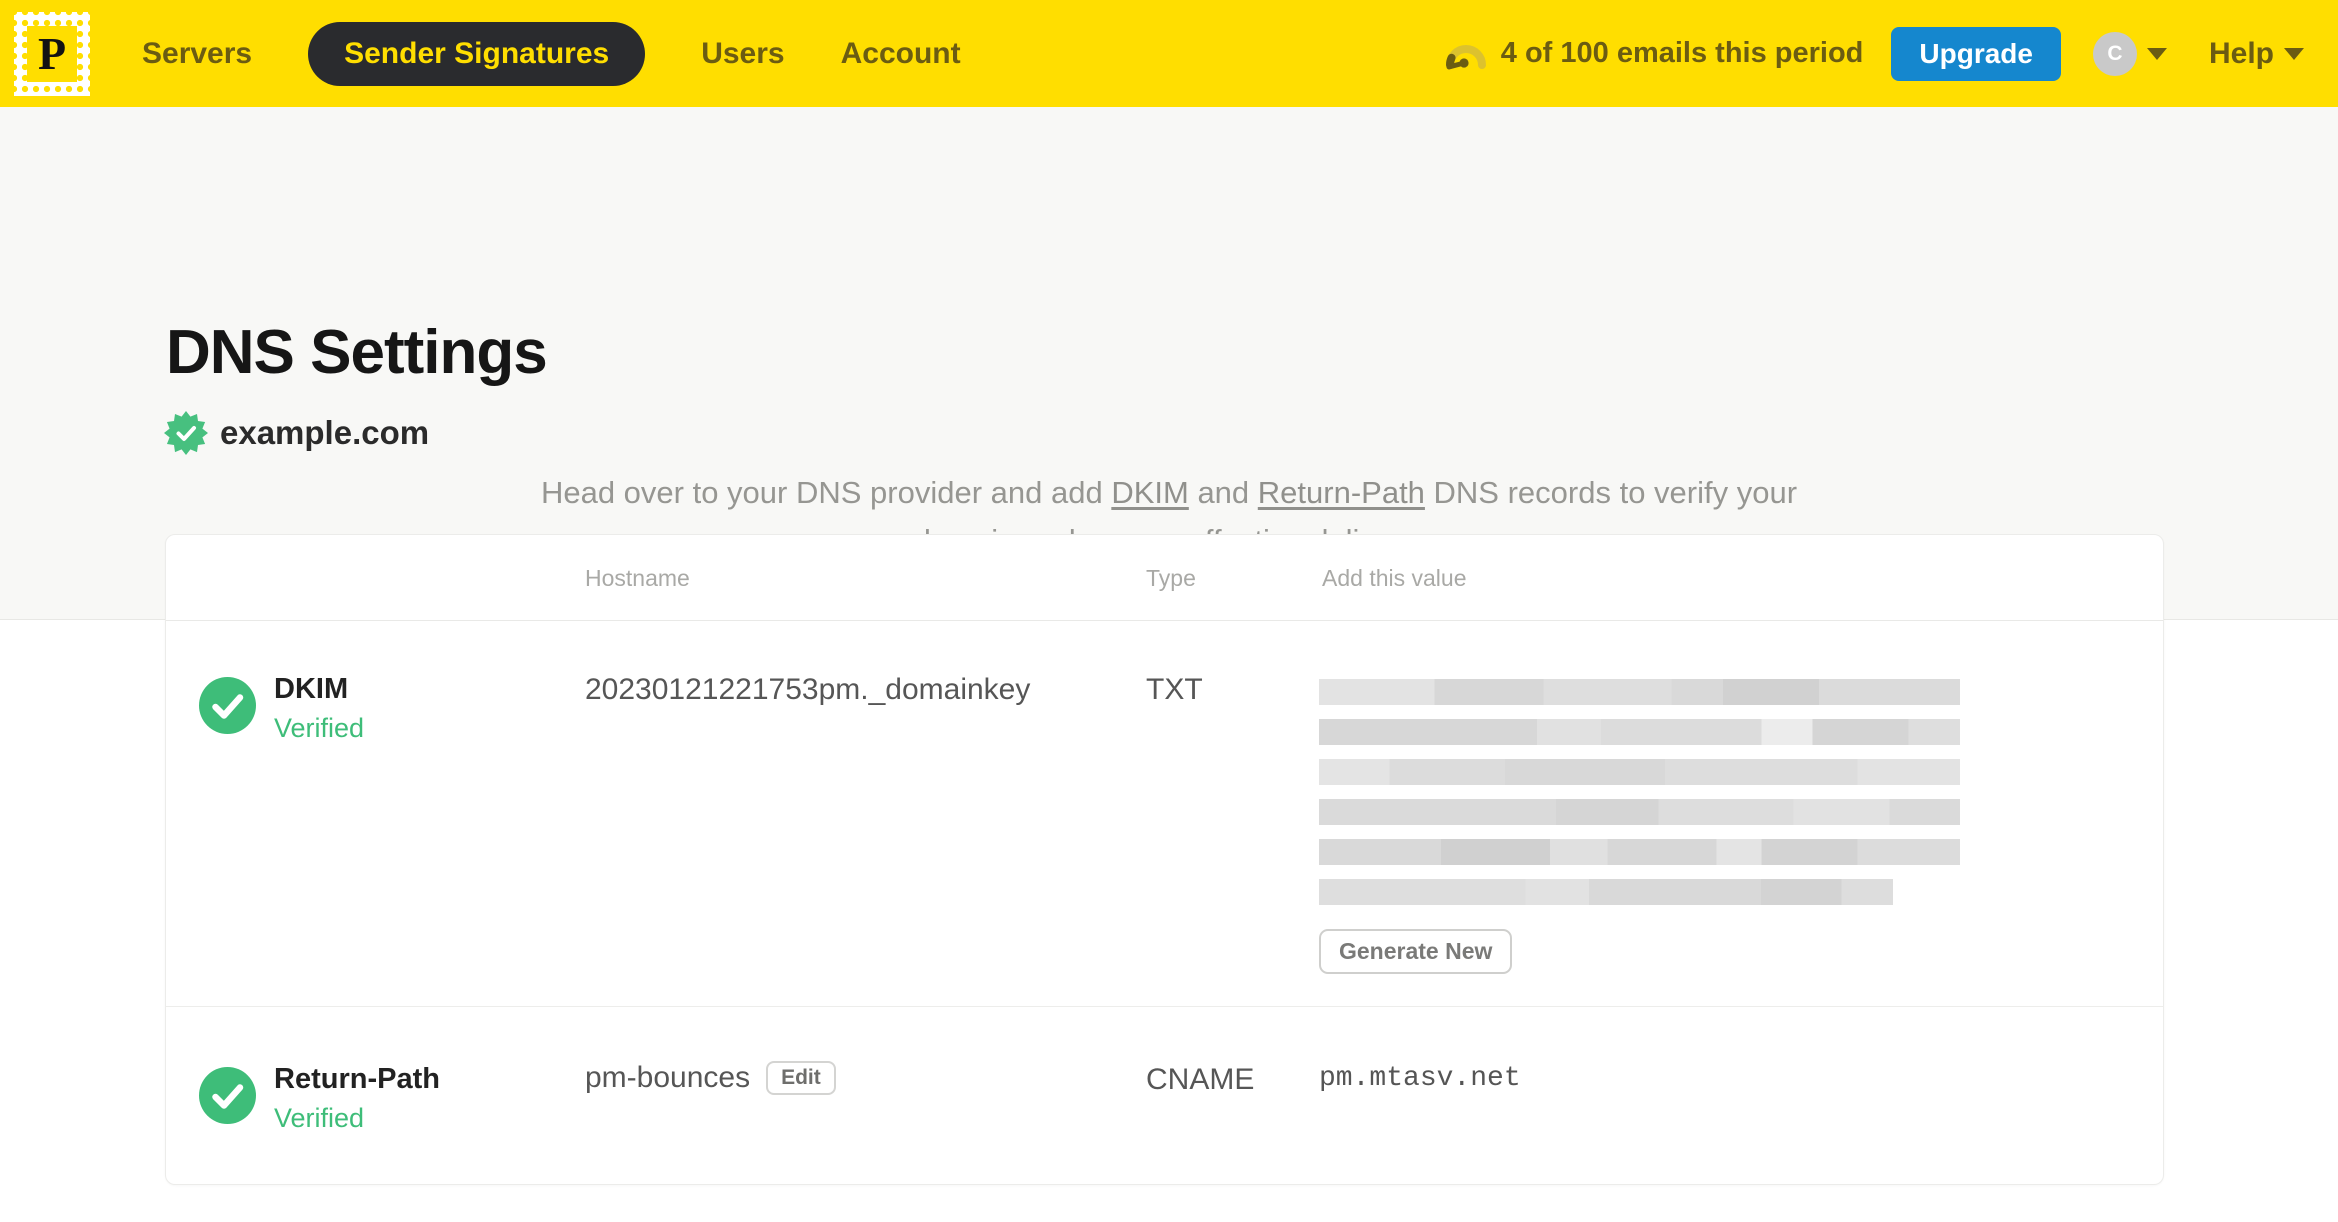 This screenshot has height=1222, width=2338. Describe the element at coordinates (826, 492) in the screenshot. I see `intro-lead: Head over to your DNS provider and add` at that location.